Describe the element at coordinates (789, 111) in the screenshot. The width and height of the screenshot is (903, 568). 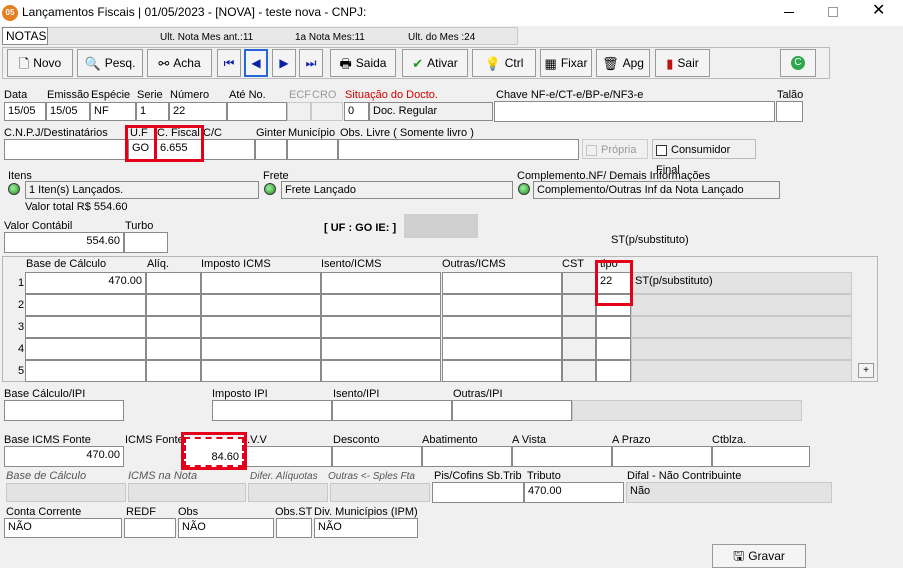
I see `talao-field` at that location.